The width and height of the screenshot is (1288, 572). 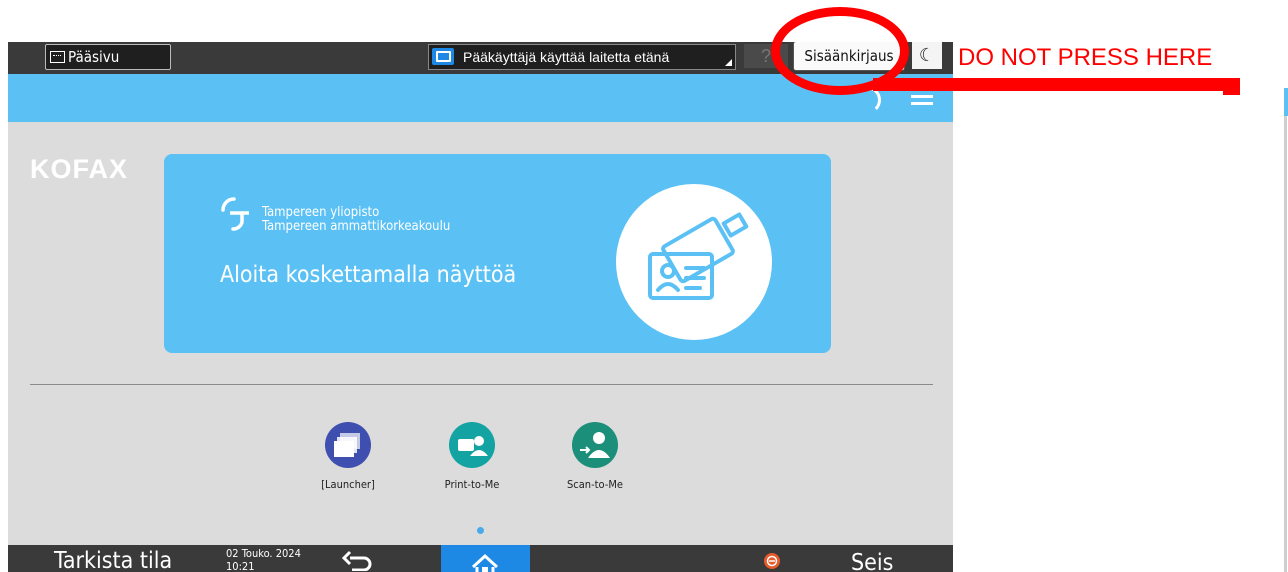 What do you see at coordinates (485, 562) in the screenshot?
I see `home-icon` at bounding box center [485, 562].